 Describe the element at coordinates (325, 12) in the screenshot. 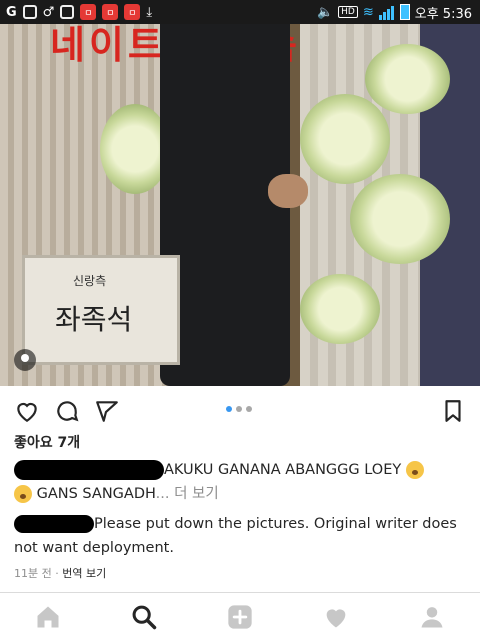

I see `volume-icon: 🔈` at that location.